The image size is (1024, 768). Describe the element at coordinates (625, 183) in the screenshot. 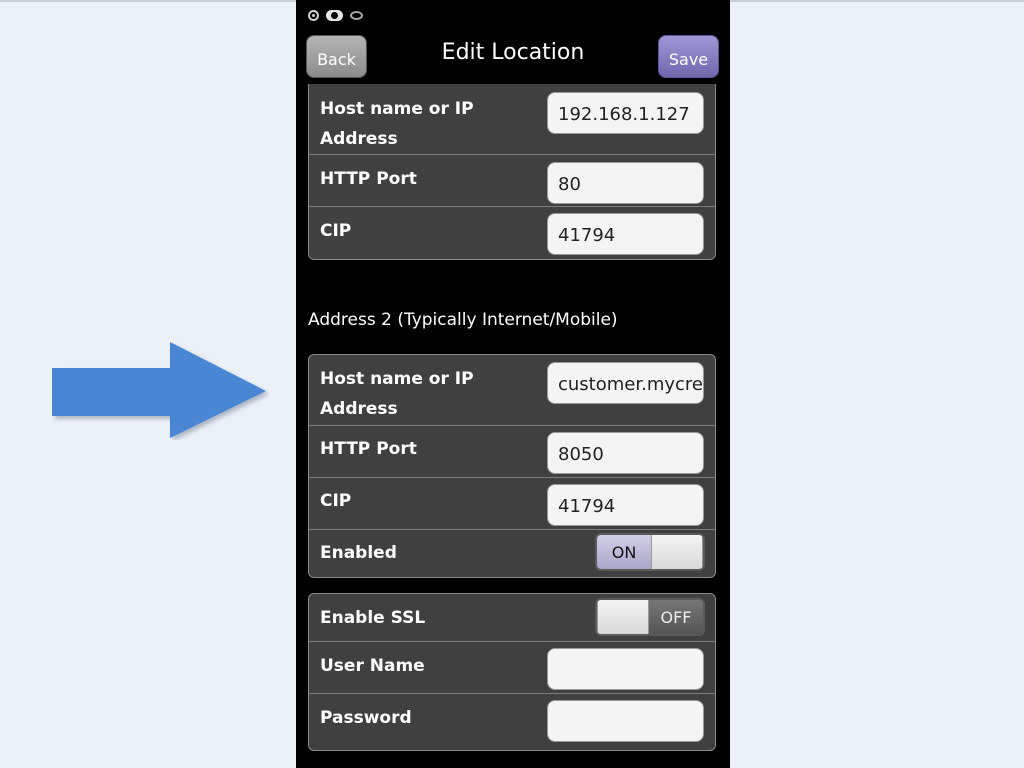

I see `address1-port-input: 80` at that location.